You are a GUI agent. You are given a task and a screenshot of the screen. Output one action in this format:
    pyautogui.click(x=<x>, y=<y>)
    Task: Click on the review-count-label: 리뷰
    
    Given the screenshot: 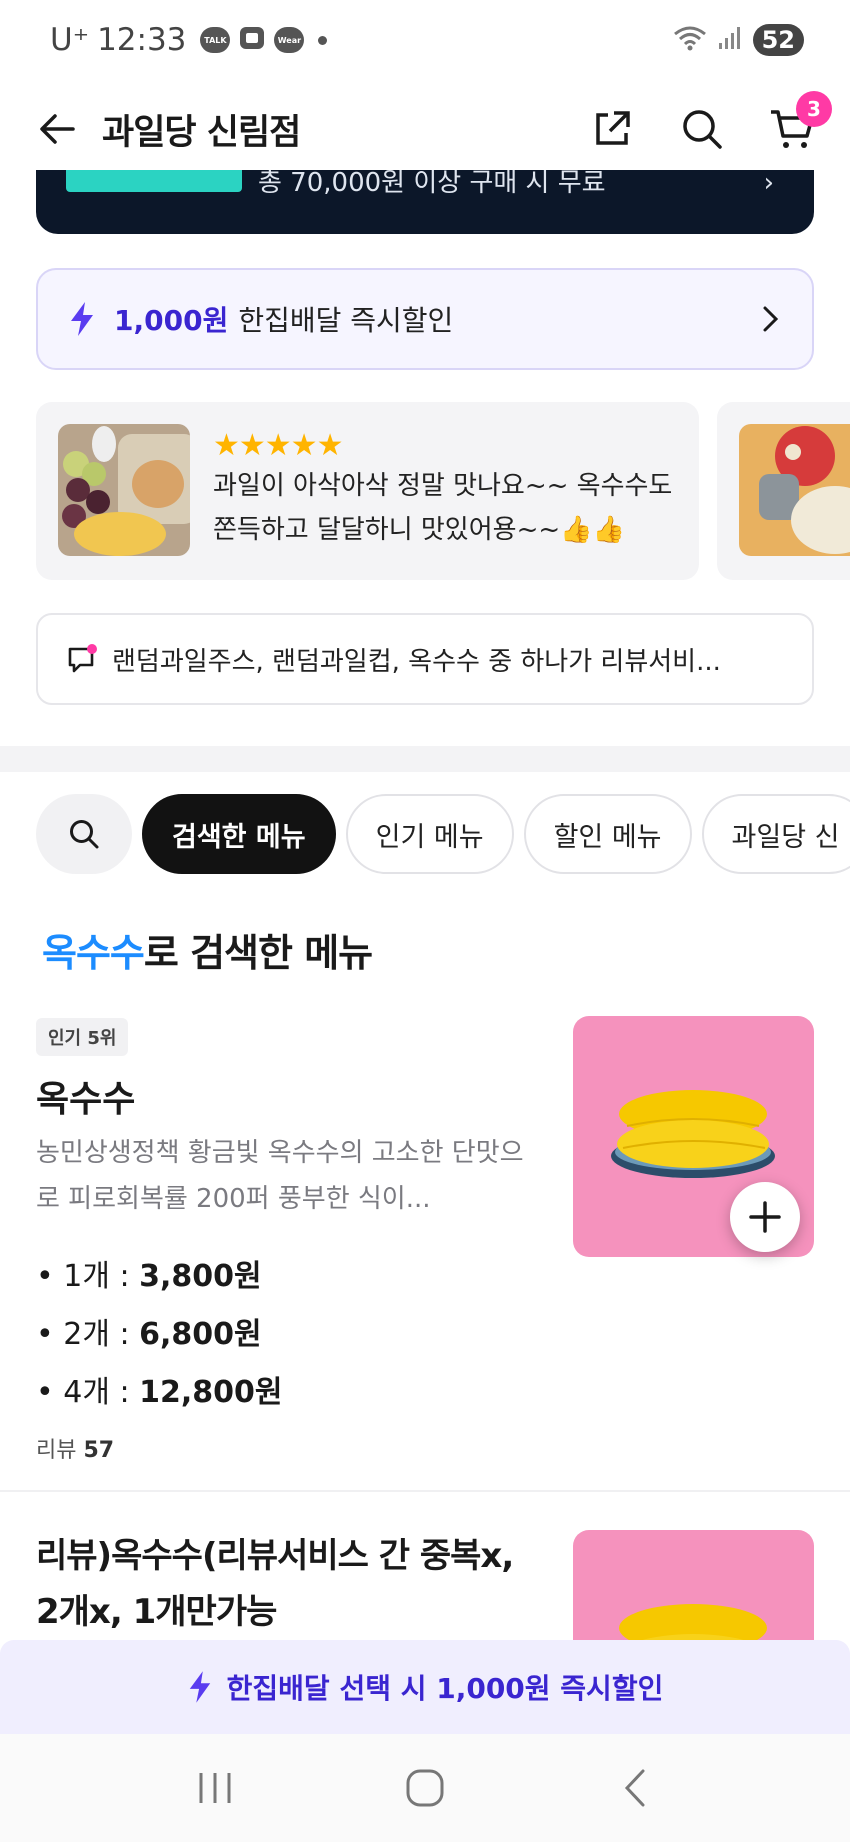 What is the action you would take?
    pyautogui.click(x=56, y=1450)
    